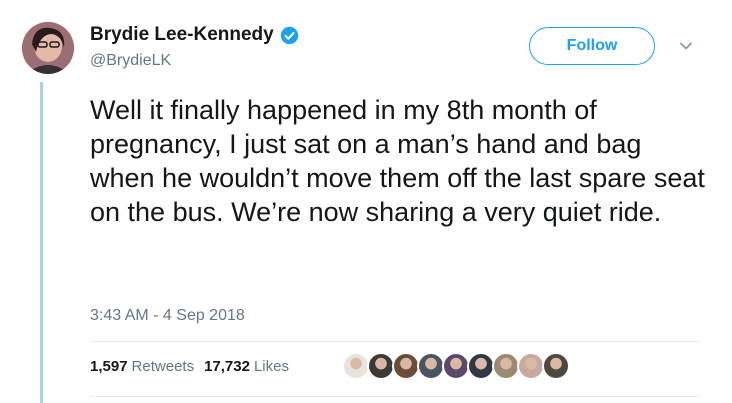  I want to click on likes-stat: 17,732 Likes, so click(246, 366).